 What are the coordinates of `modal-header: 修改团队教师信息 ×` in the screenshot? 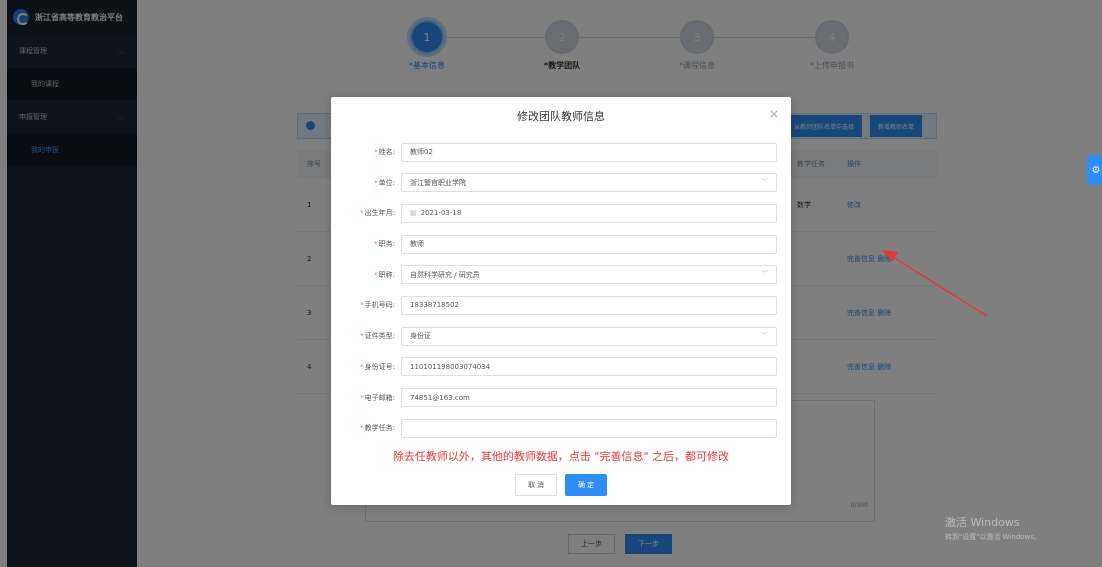 It's located at (561, 116).